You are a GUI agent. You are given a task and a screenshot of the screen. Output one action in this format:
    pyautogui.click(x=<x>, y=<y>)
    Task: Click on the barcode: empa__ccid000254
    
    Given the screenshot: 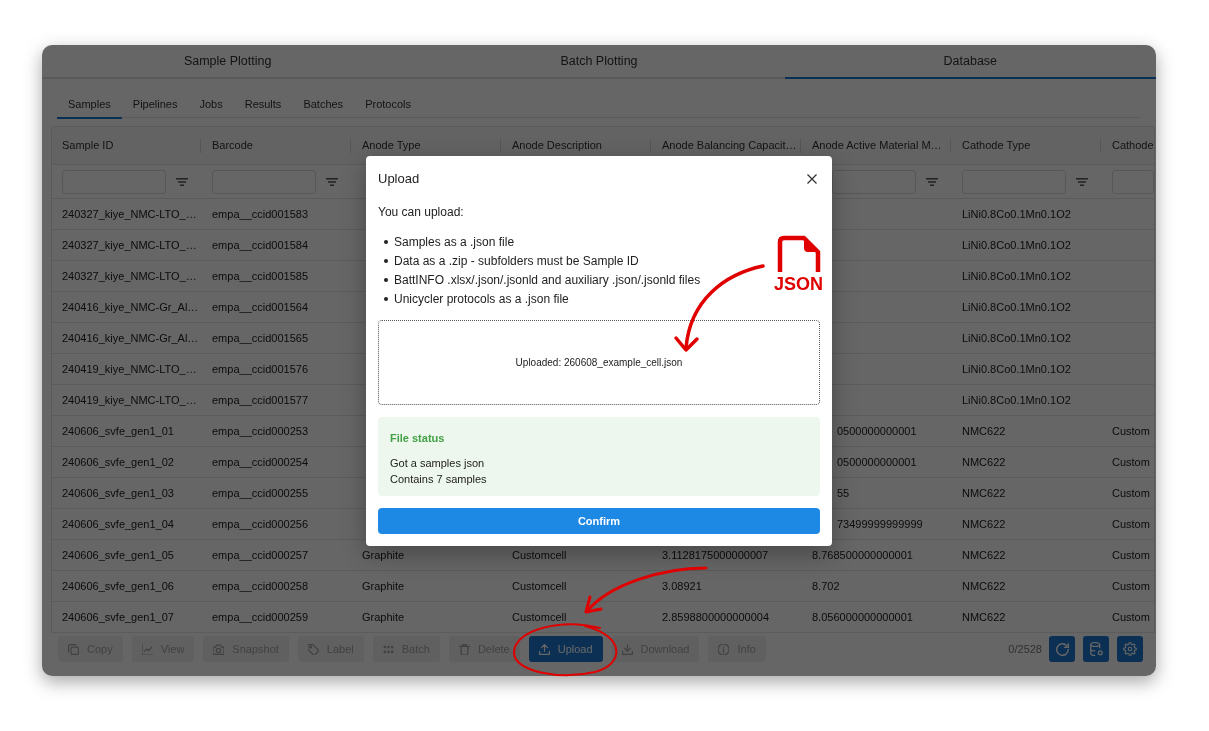 What is the action you would take?
    pyautogui.click(x=260, y=462)
    